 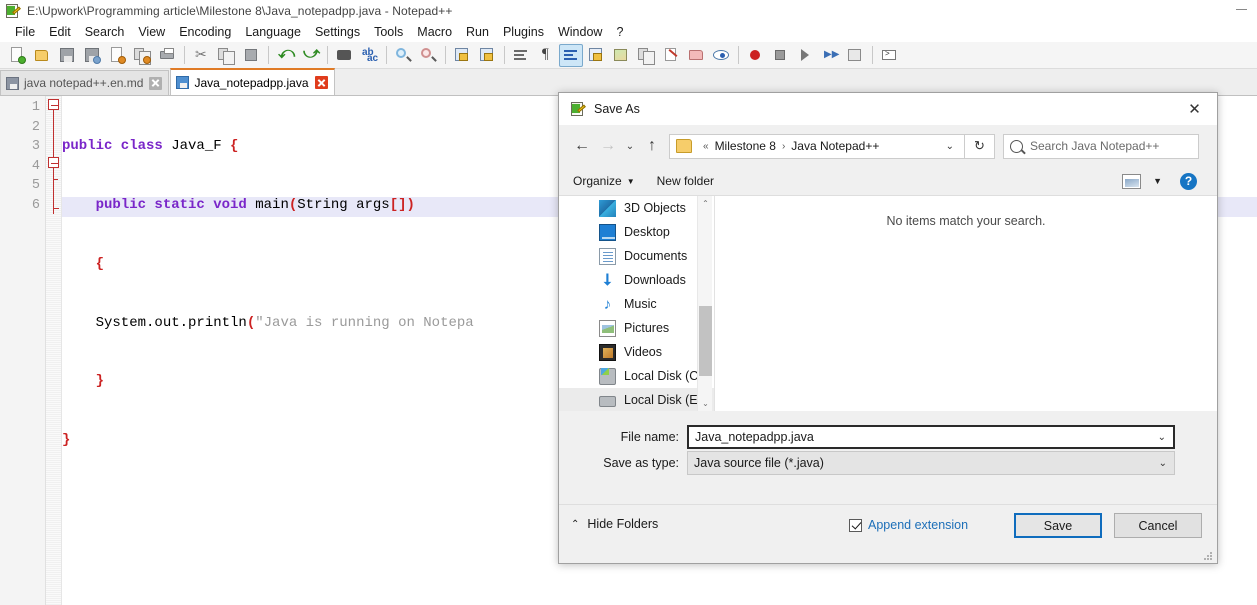 What do you see at coordinates (403, 55) in the screenshot?
I see `zoom-in-button` at bounding box center [403, 55].